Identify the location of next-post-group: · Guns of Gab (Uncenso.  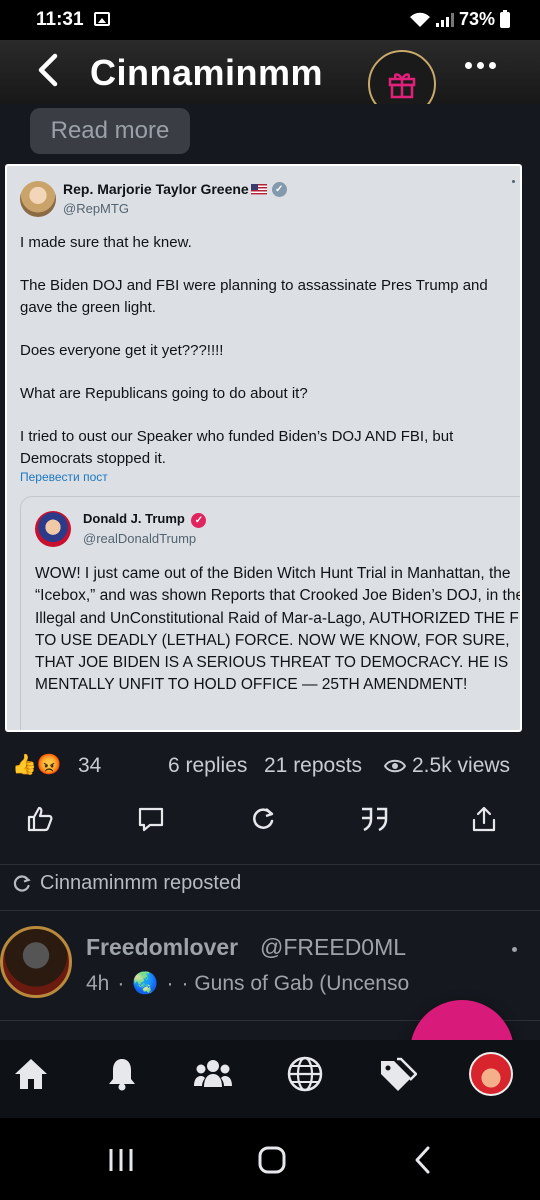
(296, 984).